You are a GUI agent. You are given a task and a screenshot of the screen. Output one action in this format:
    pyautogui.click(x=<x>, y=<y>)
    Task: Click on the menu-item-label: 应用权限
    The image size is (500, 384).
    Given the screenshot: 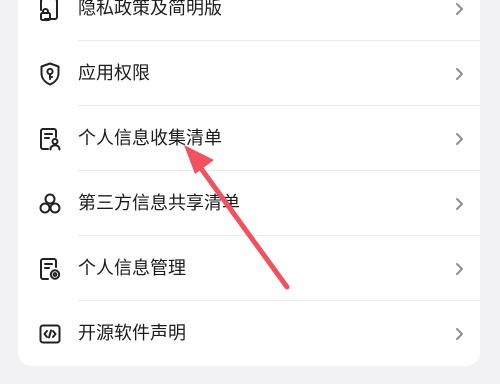 What is the action you would take?
    pyautogui.click(x=114, y=73)
    